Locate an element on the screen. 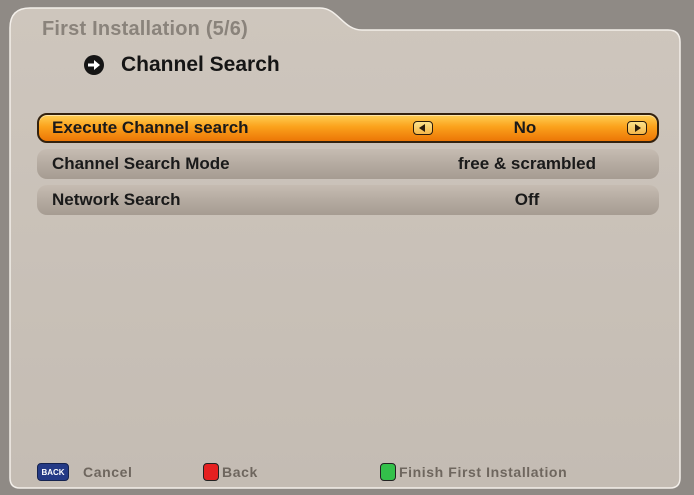 The image size is (694, 495). section-heading: Channel Search is located at coordinates (182, 65).